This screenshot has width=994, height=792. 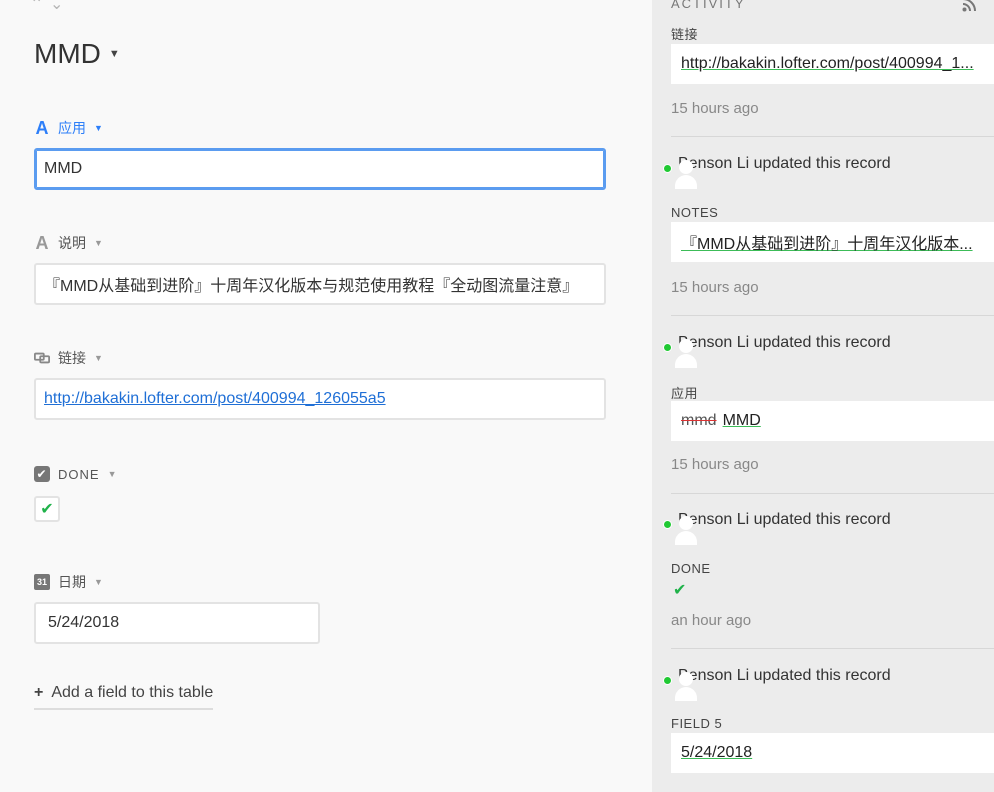 I want to click on chevron-down-icon: ⌄, so click(x=60, y=7).